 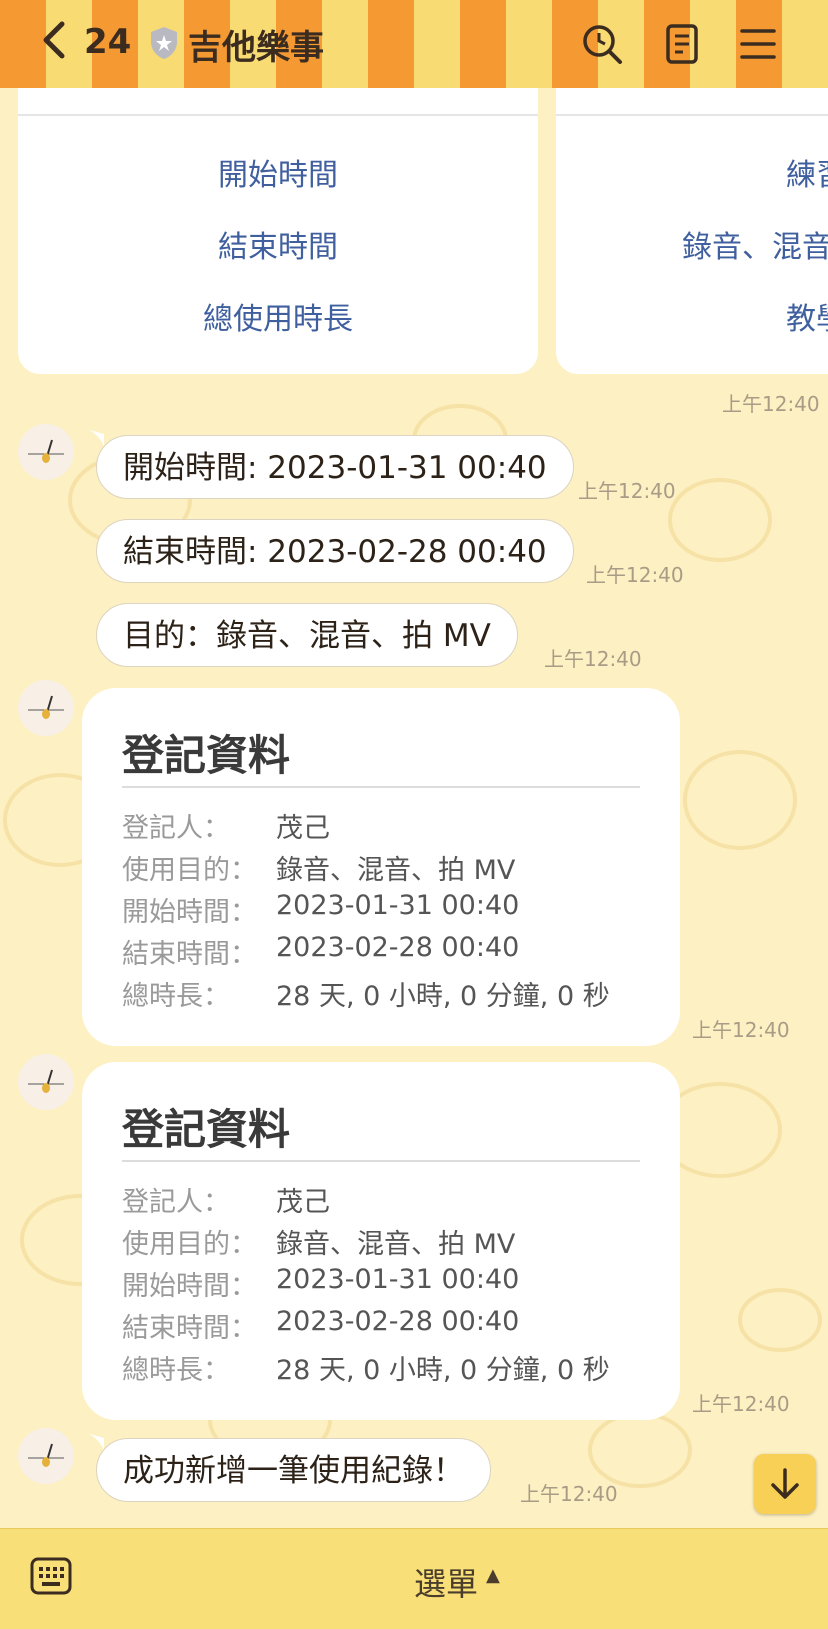 I want to click on notes-button, so click(x=682, y=44).